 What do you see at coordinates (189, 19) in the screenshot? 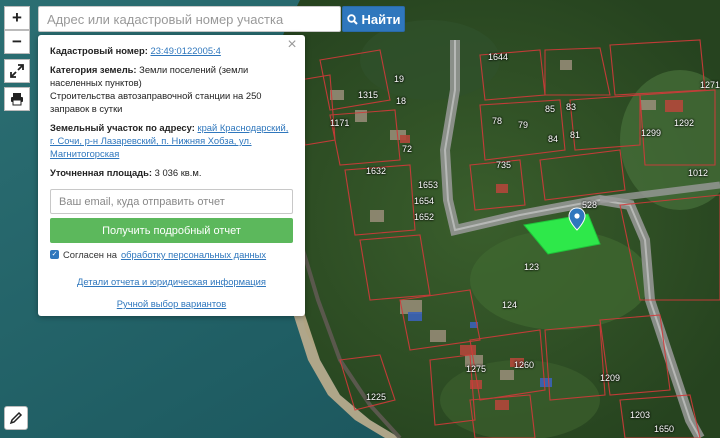
I see `search-input` at bounding box center [189, 19].